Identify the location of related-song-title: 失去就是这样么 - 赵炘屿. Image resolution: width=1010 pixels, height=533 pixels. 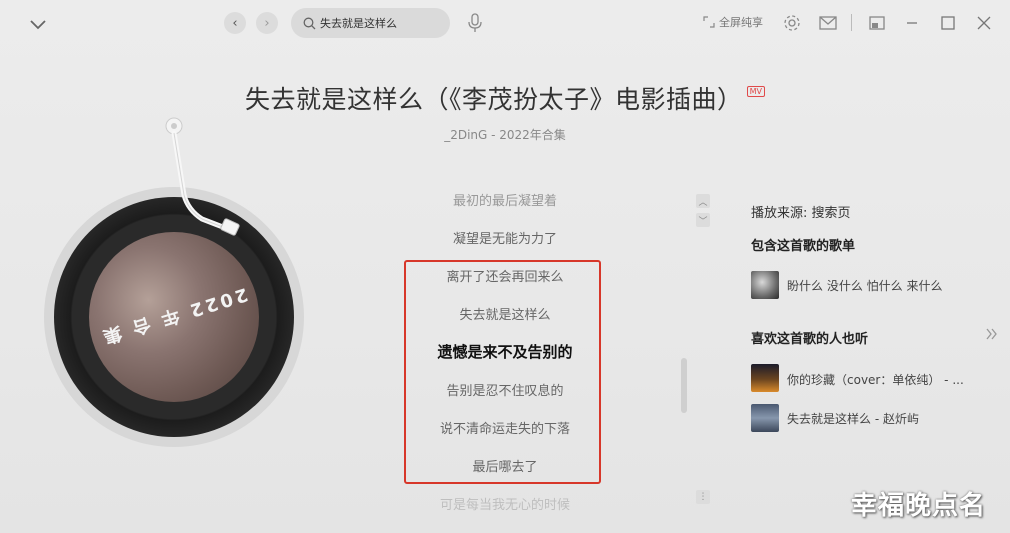
(853, 418).